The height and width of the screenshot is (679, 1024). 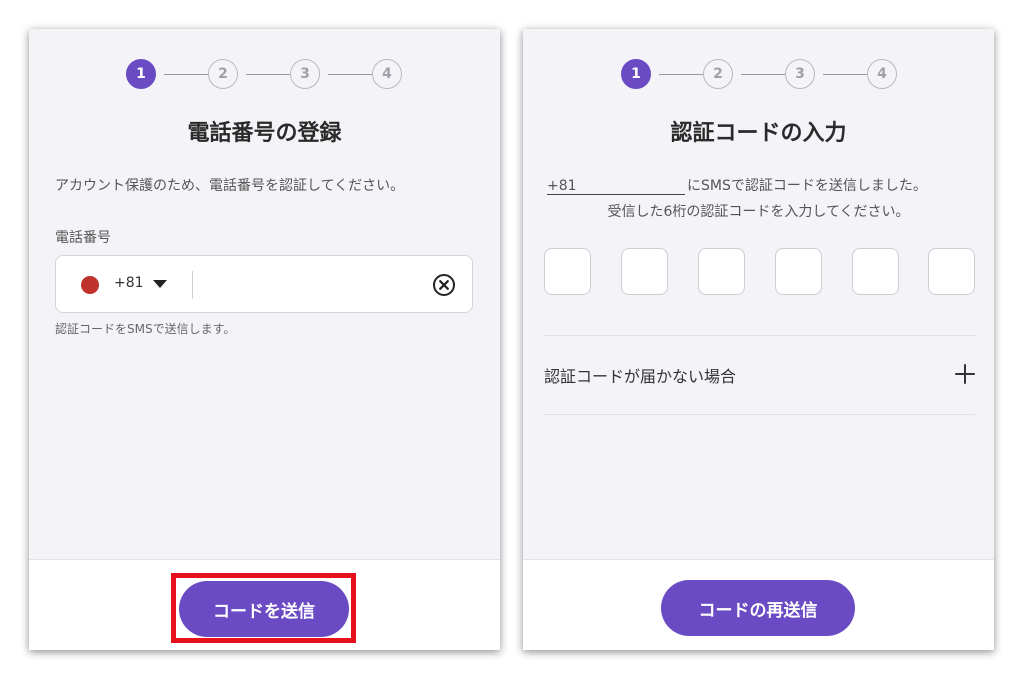 I want to click on clear-icon, so click(x=444, y=285).